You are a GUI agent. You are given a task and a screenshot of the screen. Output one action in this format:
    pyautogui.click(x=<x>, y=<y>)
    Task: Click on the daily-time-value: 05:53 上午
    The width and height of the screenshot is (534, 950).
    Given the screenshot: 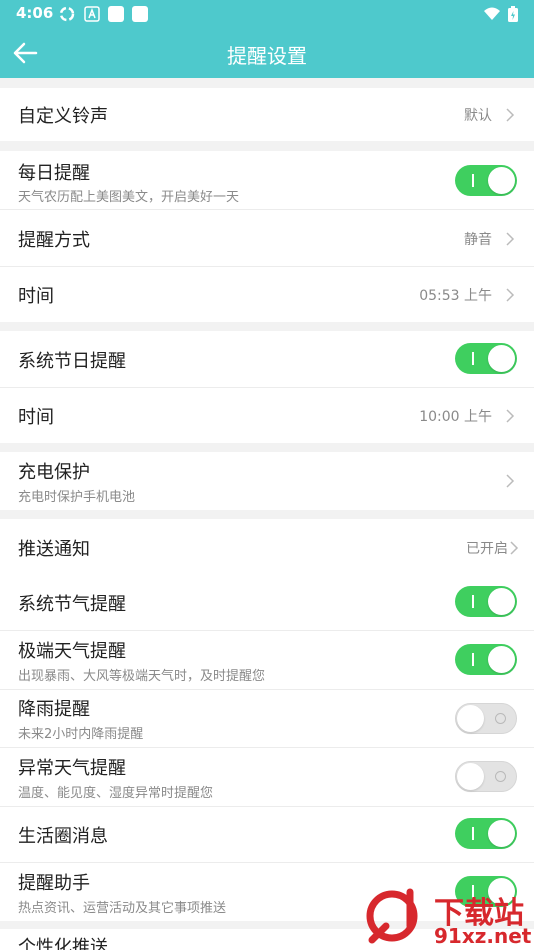 What is the action you would take?
    pyautogui.click(x=455, y=296)
    